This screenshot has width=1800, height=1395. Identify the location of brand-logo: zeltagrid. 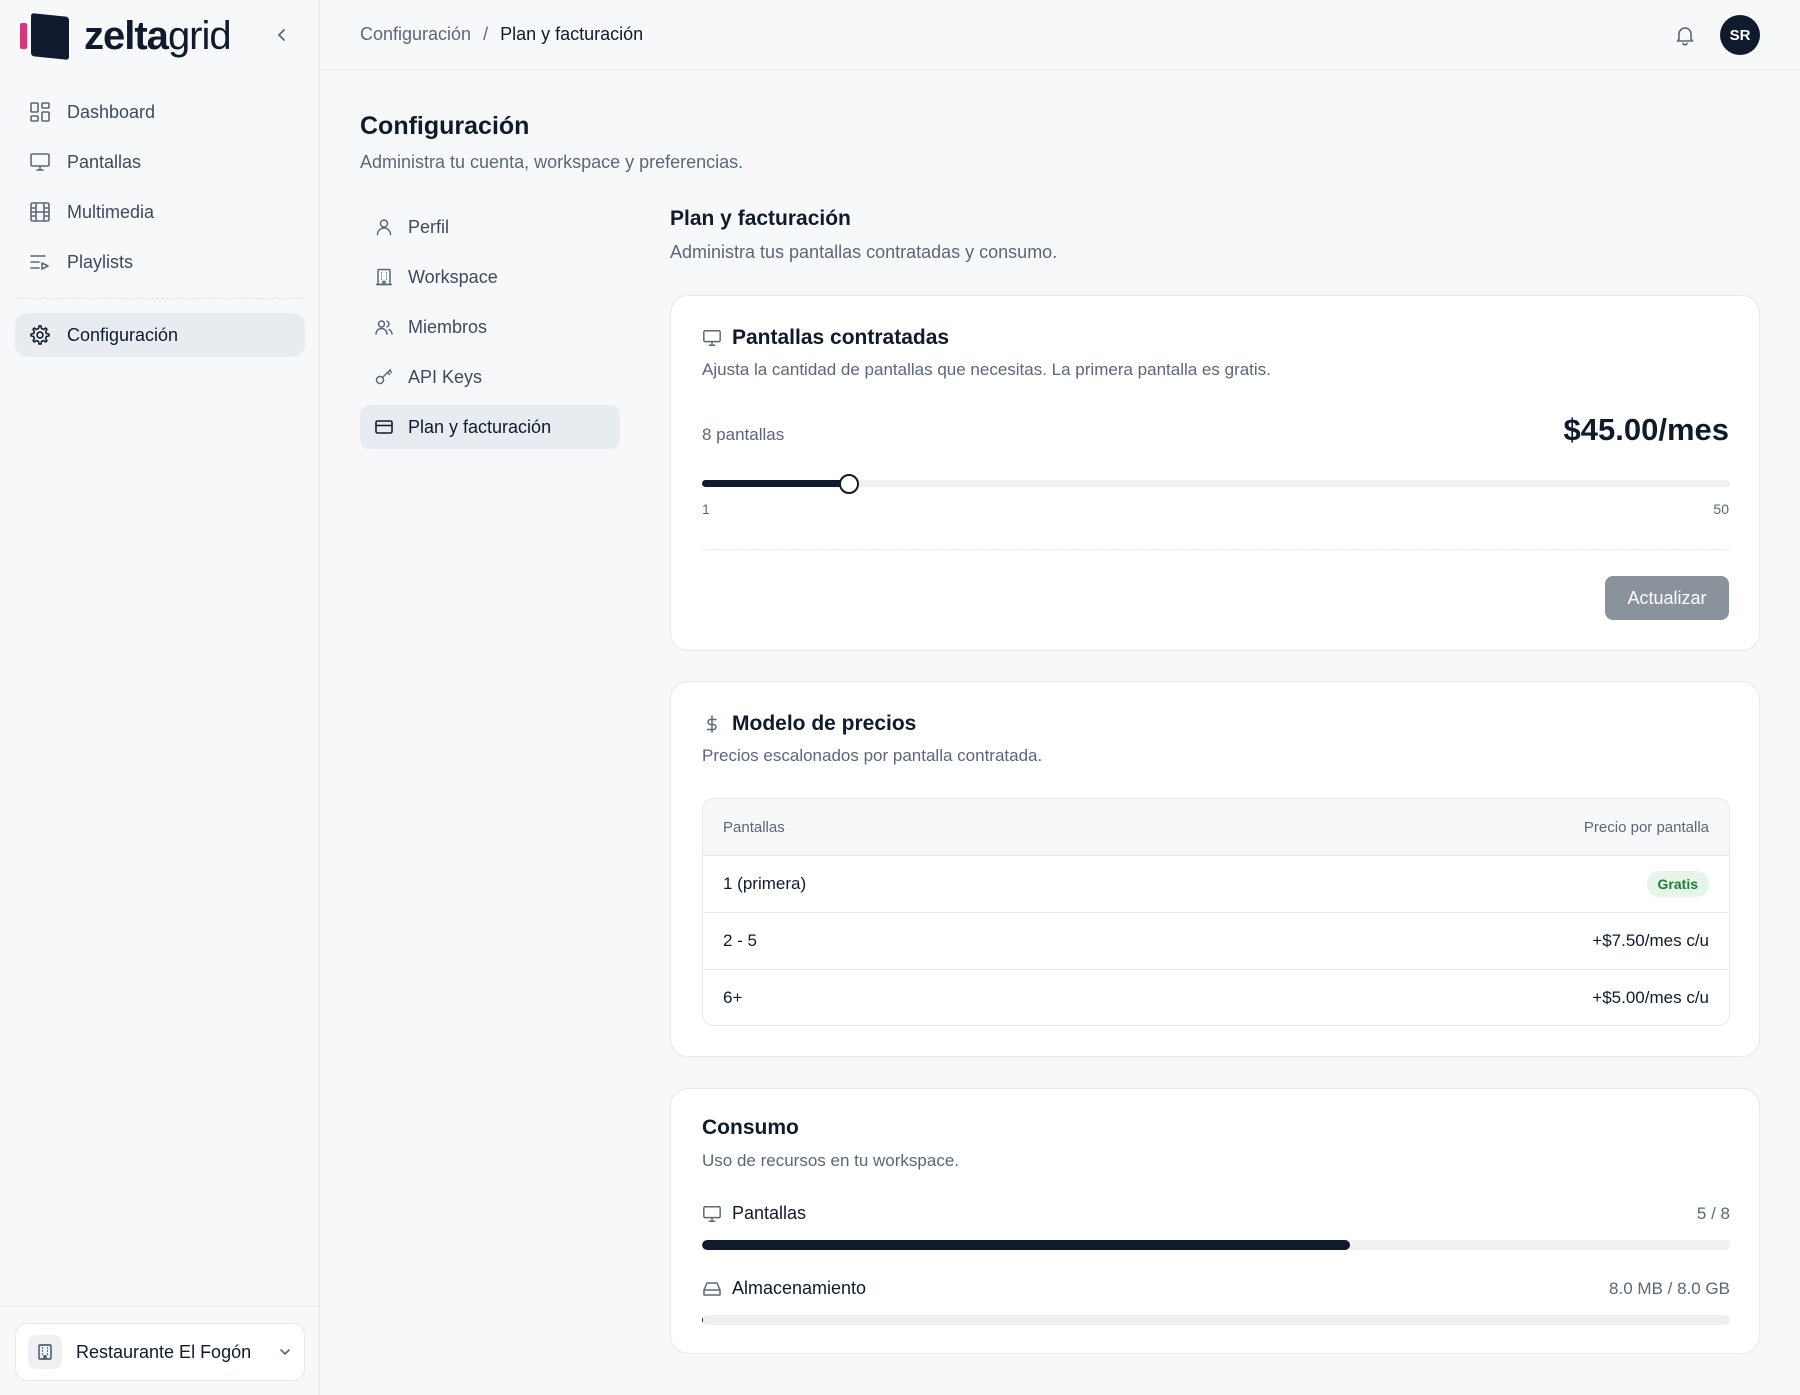
(126, 36).